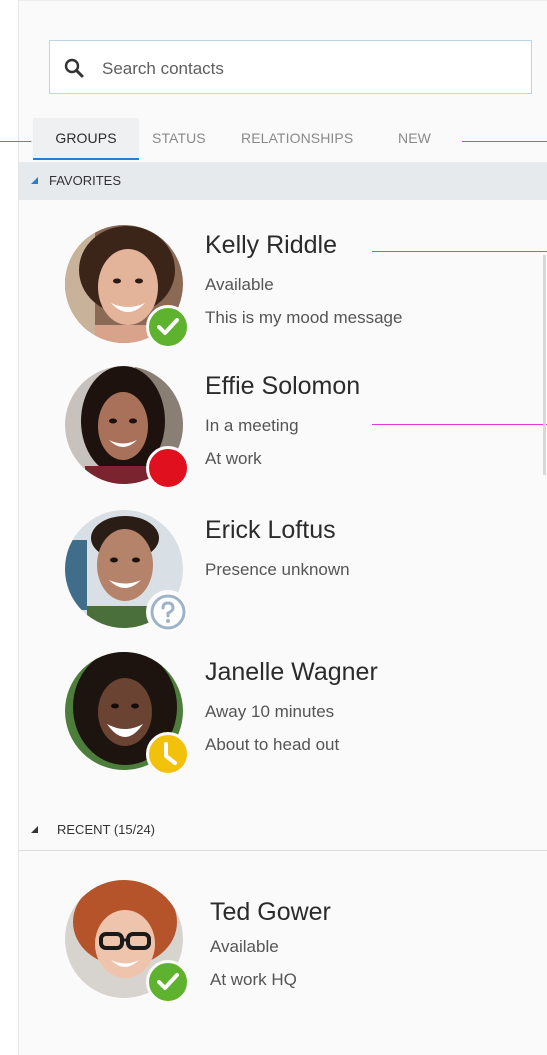 The height and width of the screenshot is (1055, 547). I want to click on callout-line-tabs-left, so click(15, 141).